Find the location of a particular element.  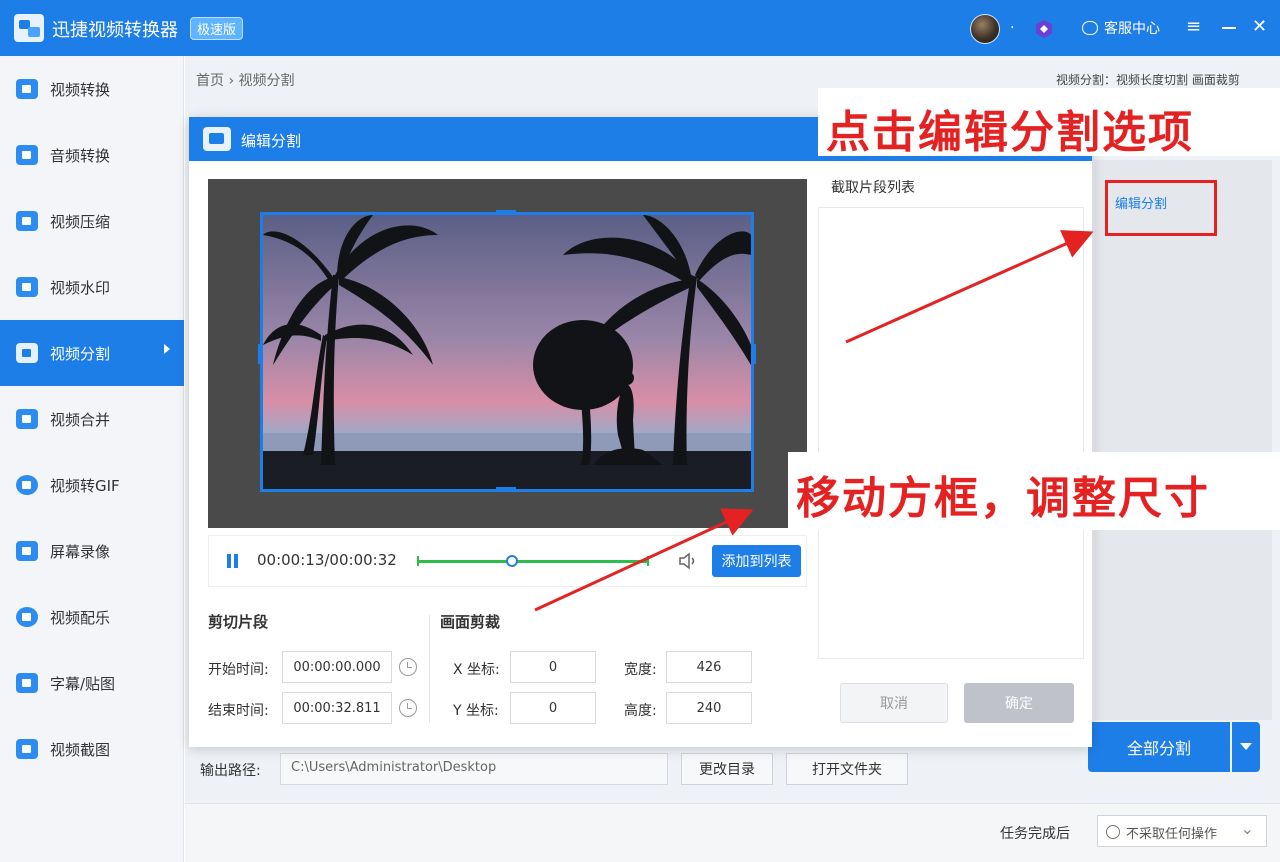

end-time-label: 结束时间: is located at coordinates (238, 711).